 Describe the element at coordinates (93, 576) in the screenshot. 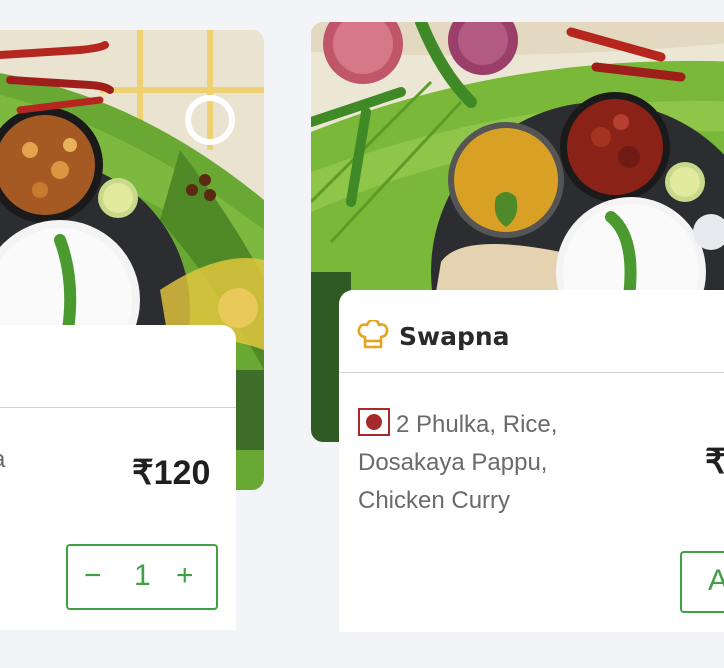

I see `decrement-button: −` at that location.